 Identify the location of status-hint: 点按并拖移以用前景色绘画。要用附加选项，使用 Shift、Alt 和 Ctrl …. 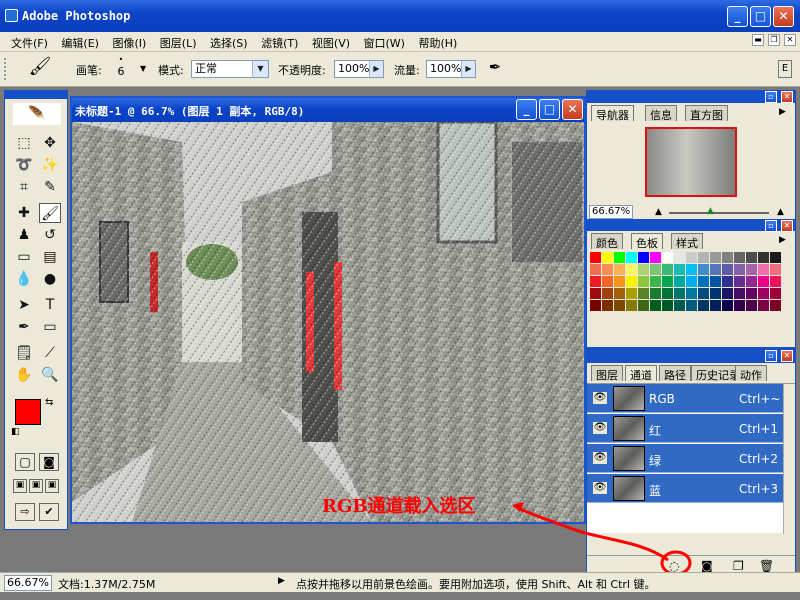
(476, 584).